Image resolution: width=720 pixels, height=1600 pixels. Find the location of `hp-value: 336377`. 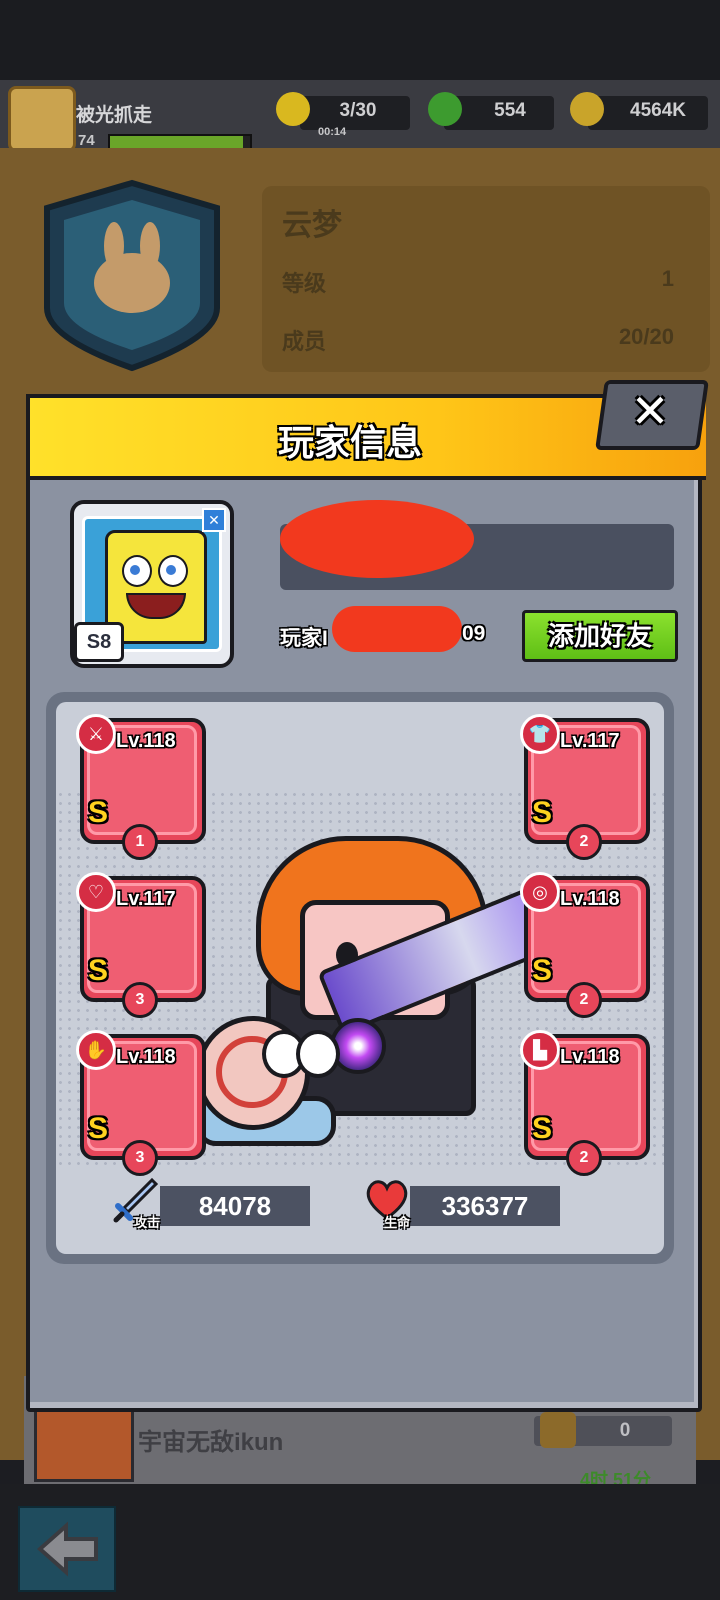

hp-value: 336377 is located at coordinates (485, 1206).